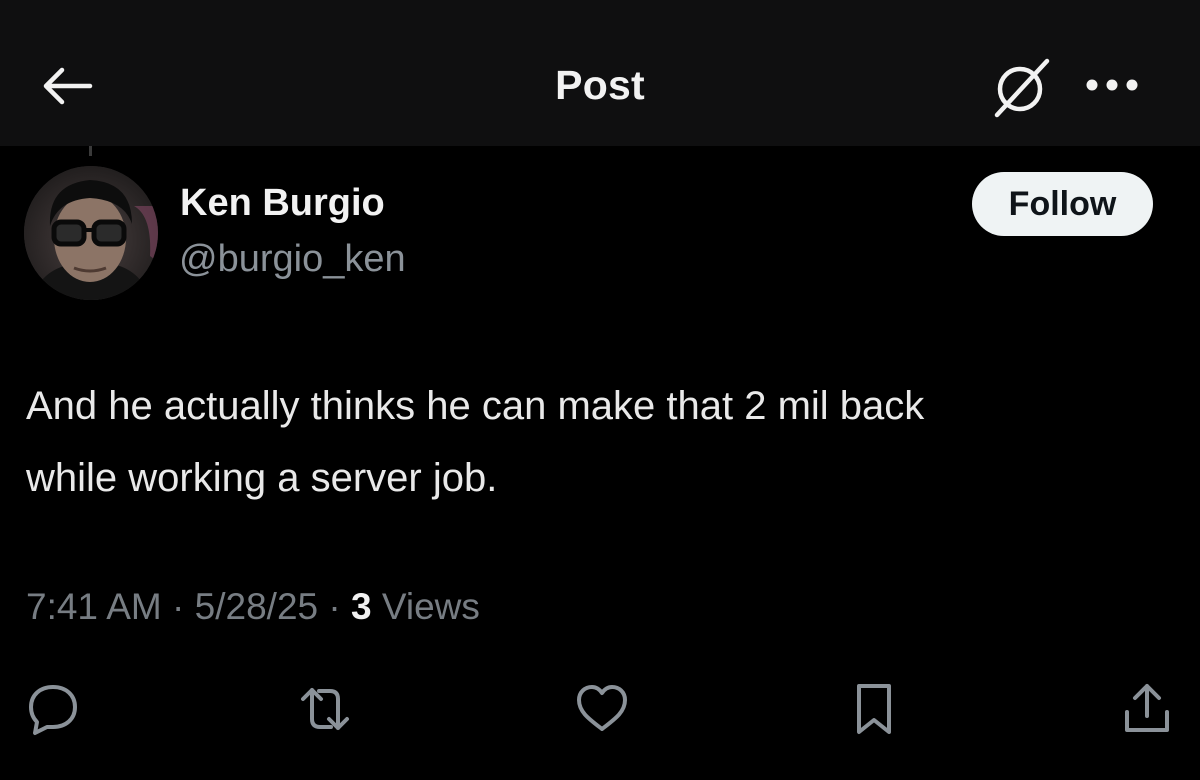 The width and height of the screenshot is (1200, 780). What do you see at coordinates (1062, 204) in the screenshot?
I see `follow-button: Follow` at bounding box center [1062, 204].